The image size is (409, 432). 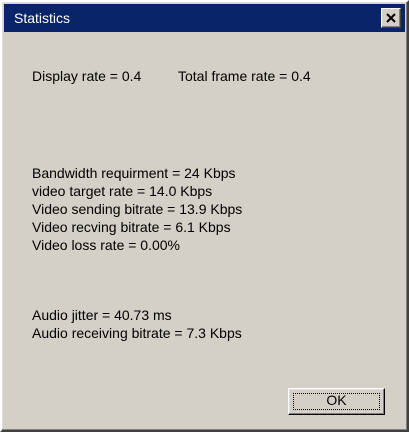 What do you see at coordinates (204, 18) in the screenshot?
I see `title-bar: Statistics` at bounding box center [204, 18].